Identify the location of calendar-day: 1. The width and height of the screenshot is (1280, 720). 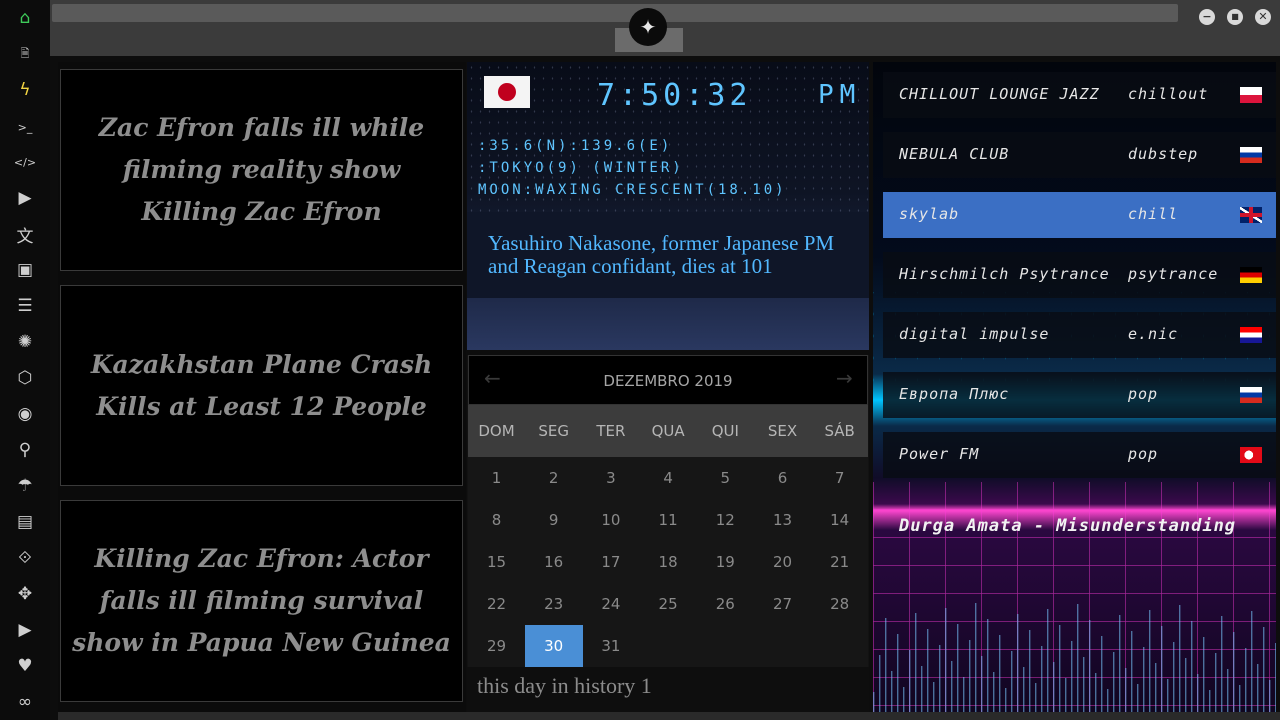
(496, 478).